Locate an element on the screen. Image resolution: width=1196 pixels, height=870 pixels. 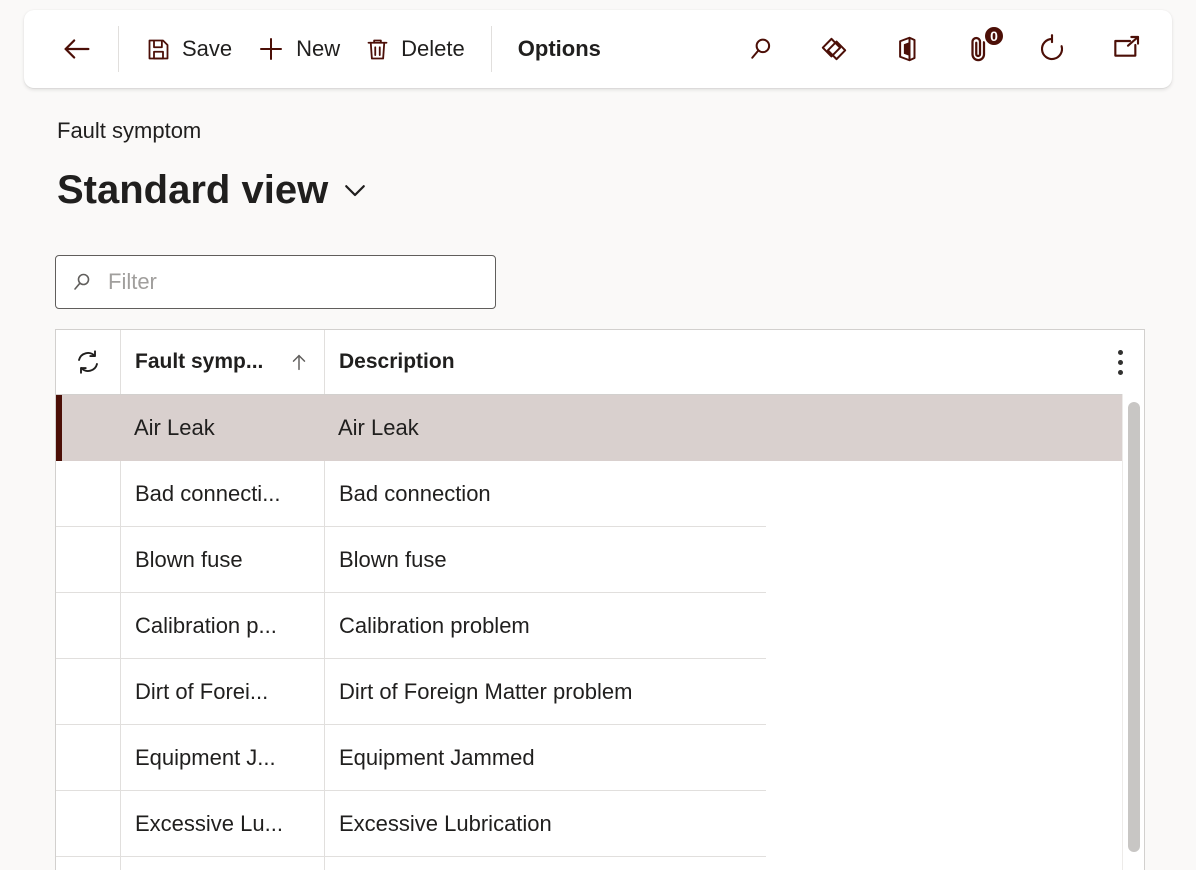
filter-box is located at coordinates (275, 282).